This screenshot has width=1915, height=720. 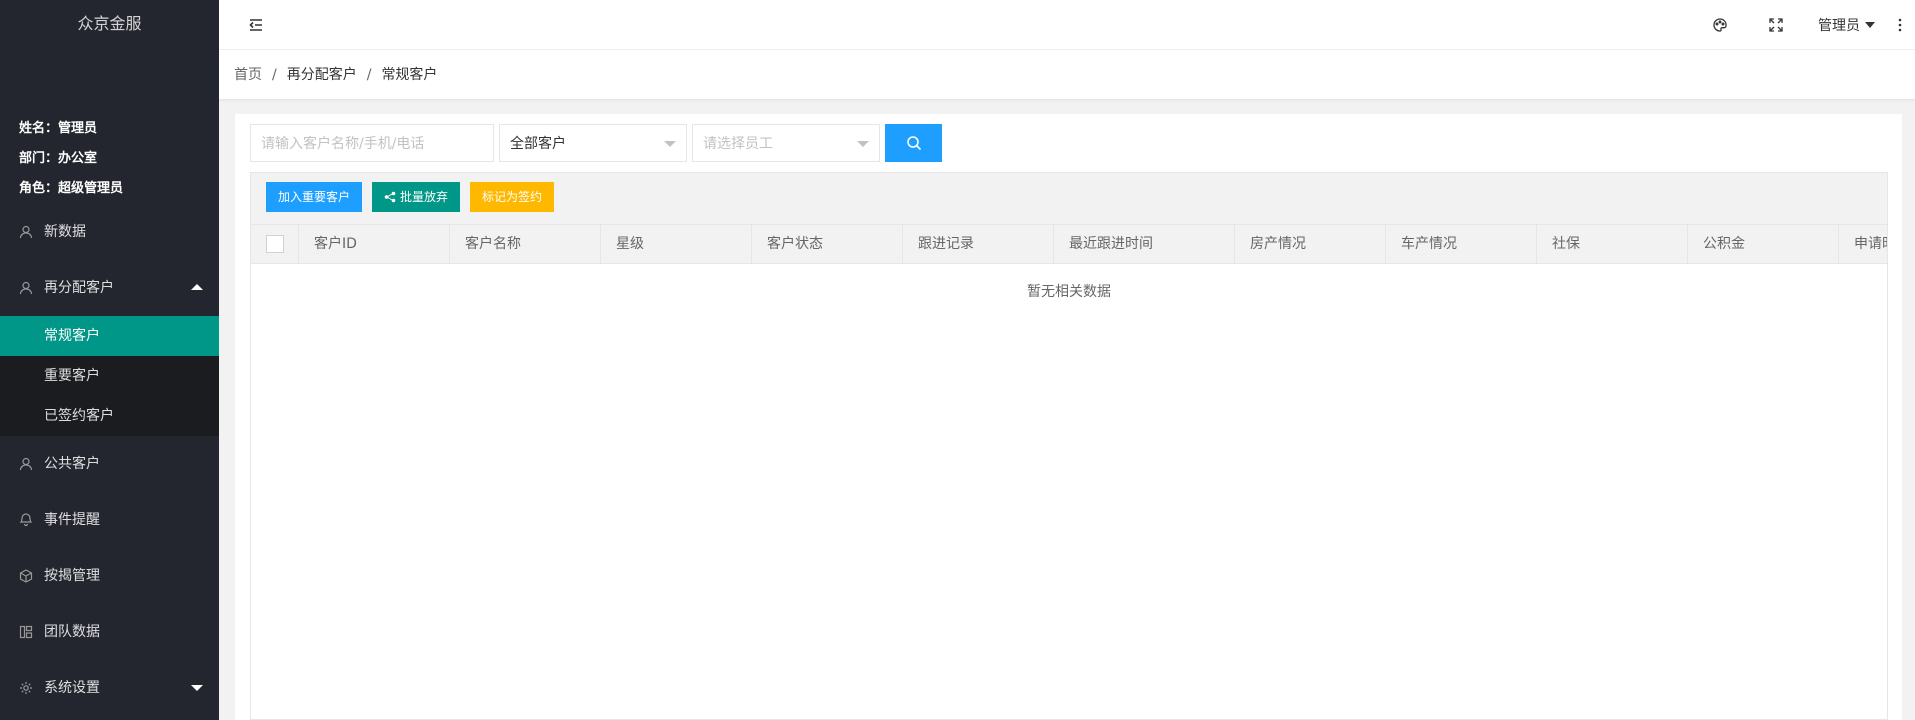 What do you see at coordinates (65, 232) in the screenshot?
I see `sidebar-item-label: 新数据` at bounding box center [65, 232].